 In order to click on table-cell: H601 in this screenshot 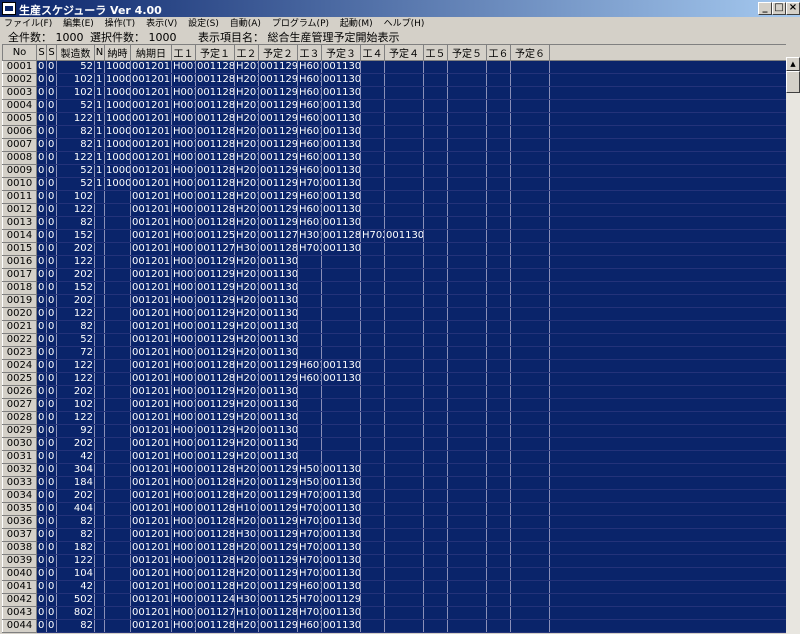, I will do `click(309, 587)`.